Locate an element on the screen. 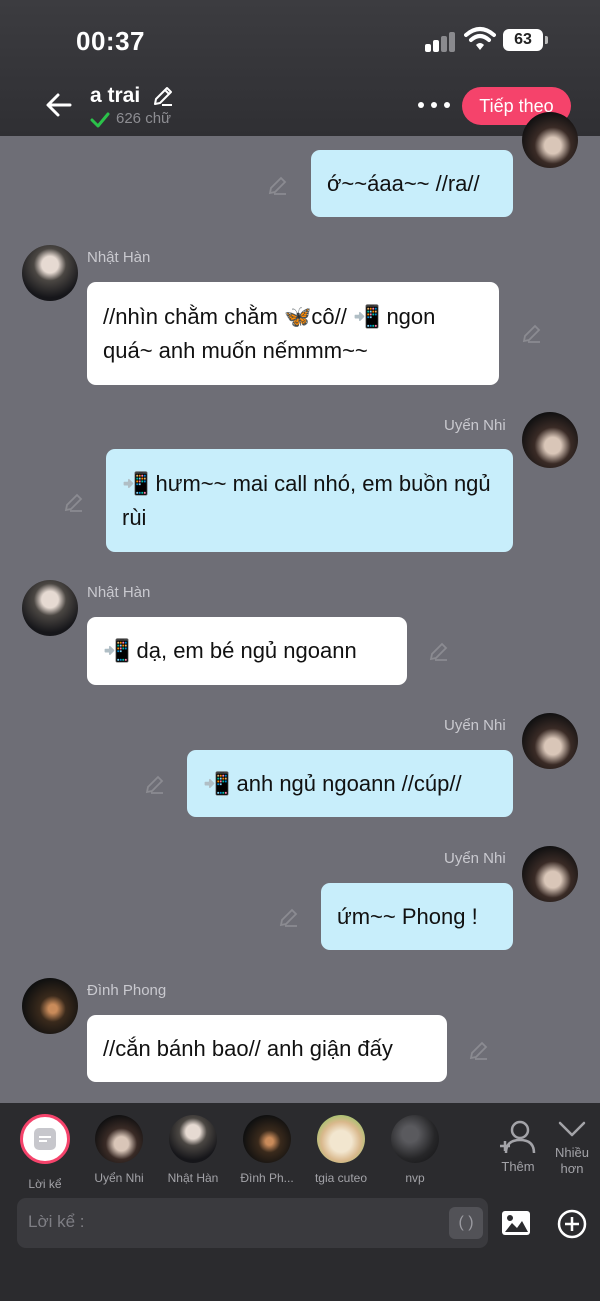  character-label: Lời kể is located at coordinates (45, 1184).